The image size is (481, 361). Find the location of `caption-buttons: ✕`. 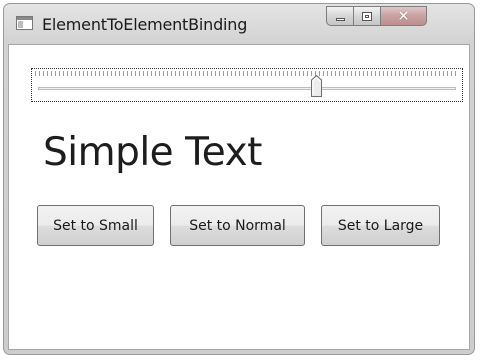

caption-buttons: ✕ is located at coordinates (398, 17).